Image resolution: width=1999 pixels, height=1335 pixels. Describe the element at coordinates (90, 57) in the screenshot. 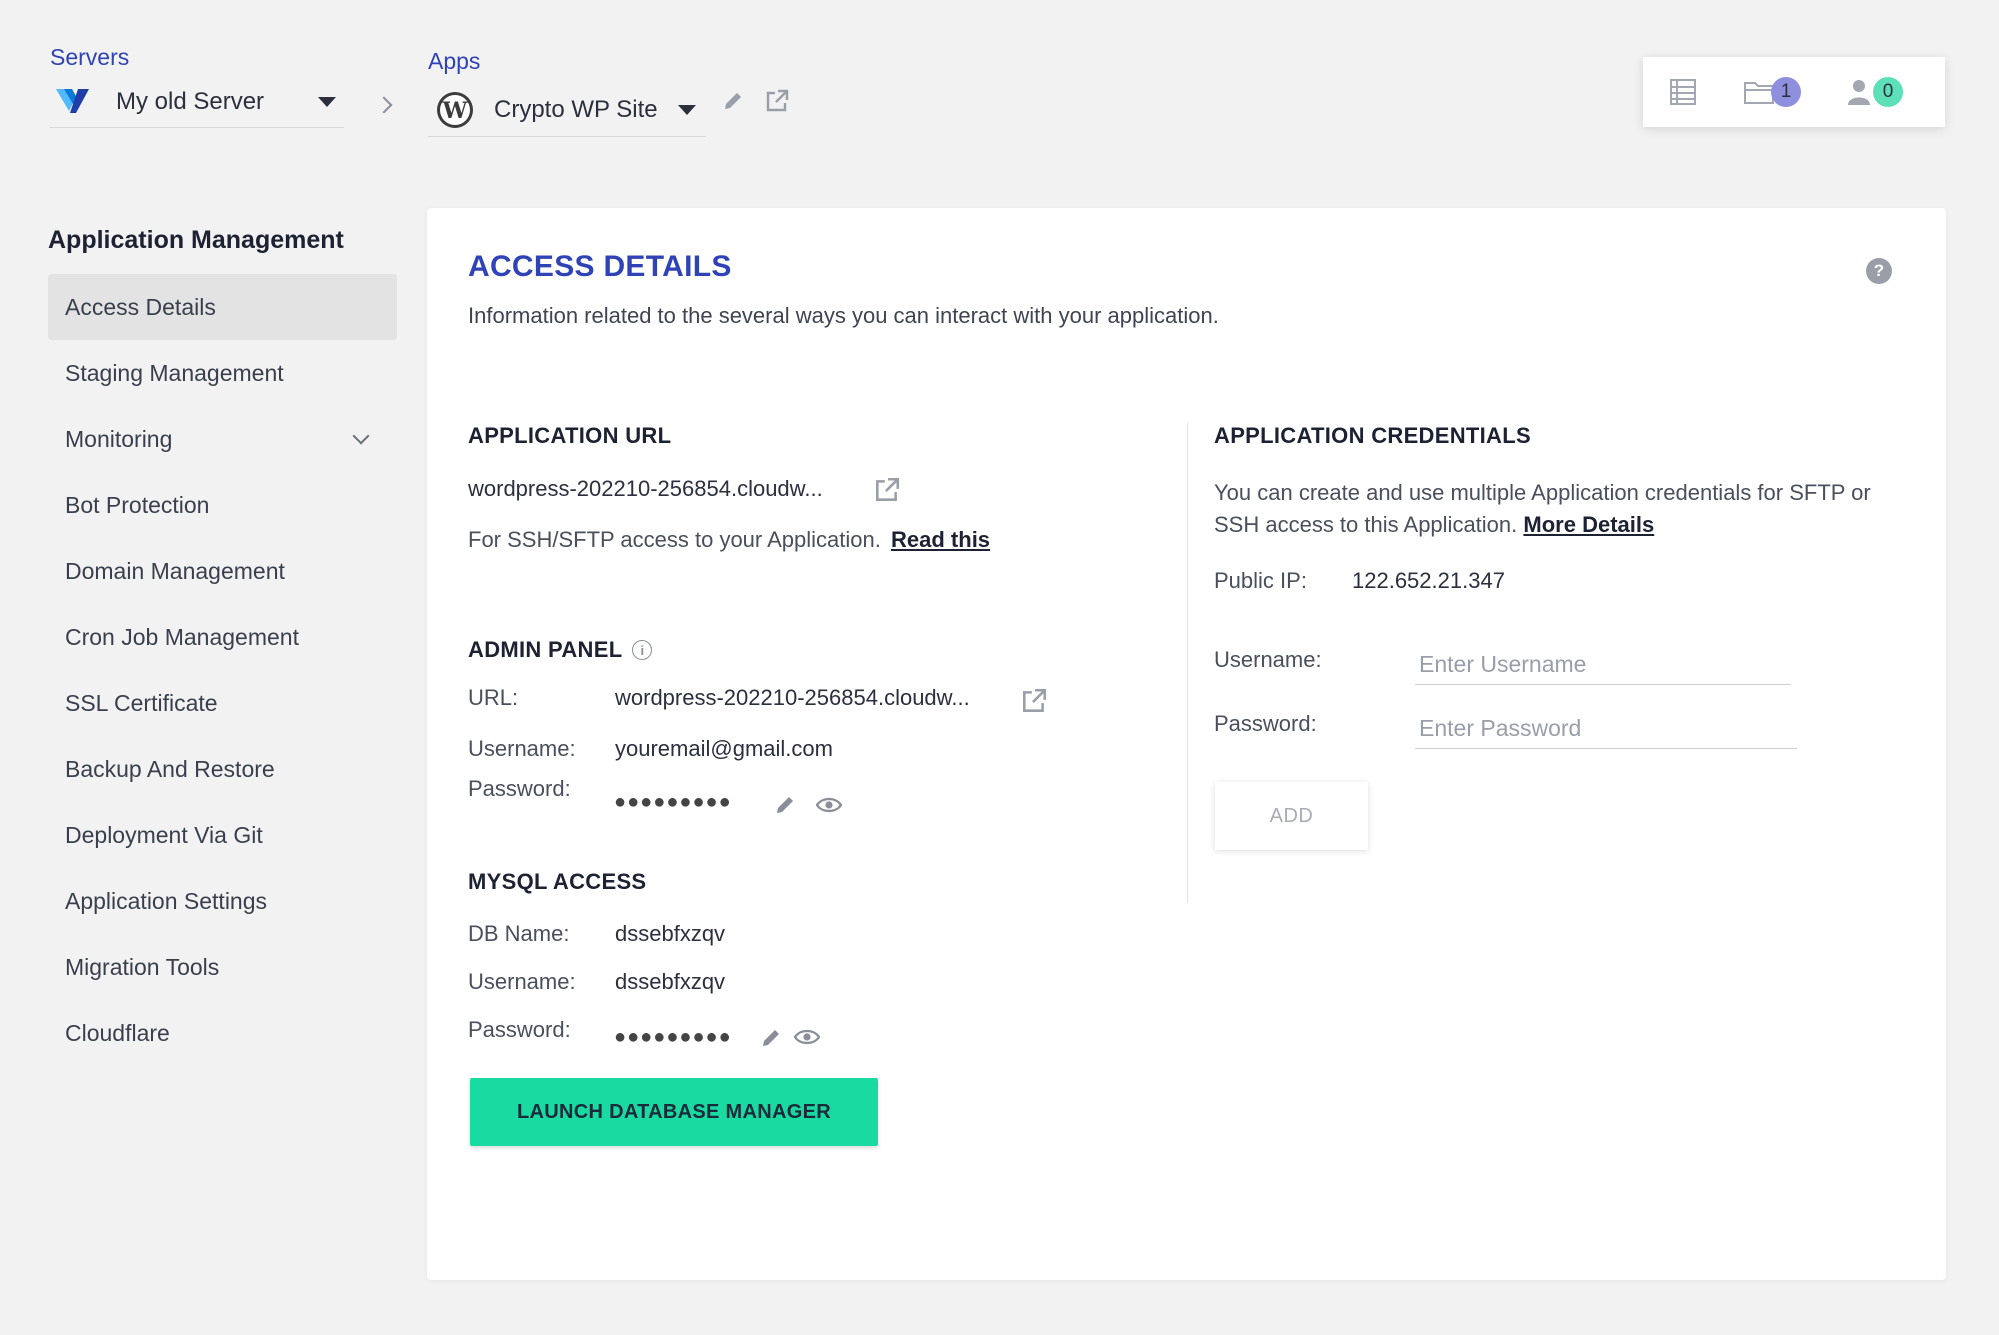

I see `servers-label: Servers` at that location.